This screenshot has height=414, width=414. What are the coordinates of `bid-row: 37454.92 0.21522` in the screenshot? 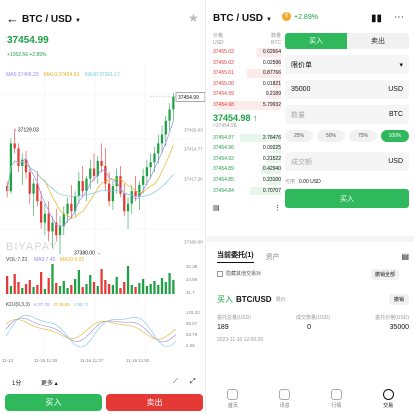 It's located at (247, 159).